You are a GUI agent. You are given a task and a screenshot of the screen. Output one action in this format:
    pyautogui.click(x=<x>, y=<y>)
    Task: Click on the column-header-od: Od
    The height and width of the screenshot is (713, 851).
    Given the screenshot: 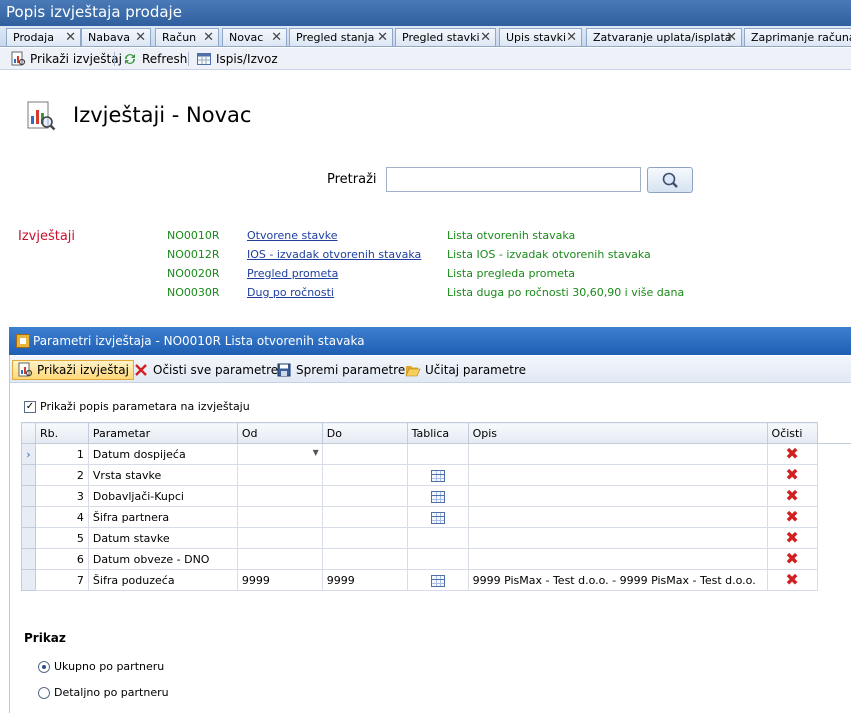 What is the action you would take?
    pyautogui.click(x=279, y=433)
    